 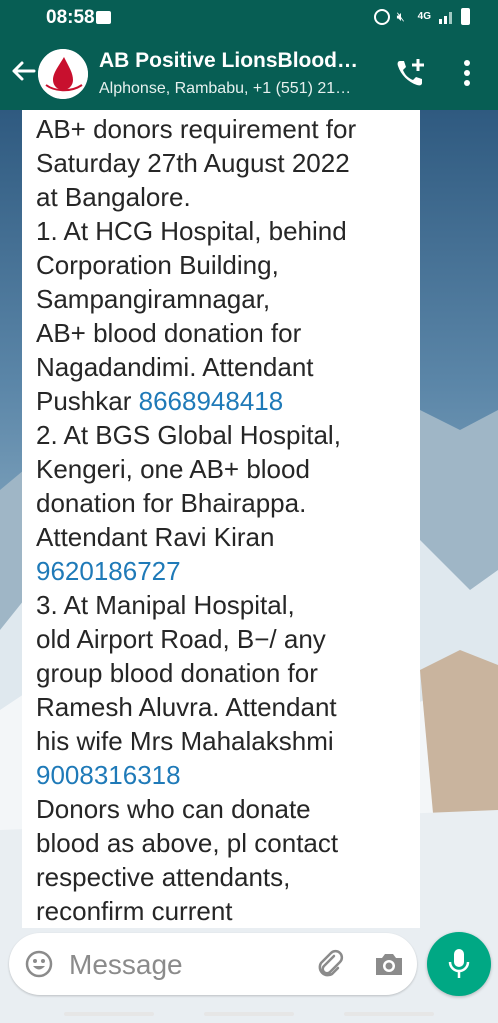 What do you see at coordinates (23, 71) in the screenshot?
I see `back-arrow-icon` at bounding box center [23, 71].